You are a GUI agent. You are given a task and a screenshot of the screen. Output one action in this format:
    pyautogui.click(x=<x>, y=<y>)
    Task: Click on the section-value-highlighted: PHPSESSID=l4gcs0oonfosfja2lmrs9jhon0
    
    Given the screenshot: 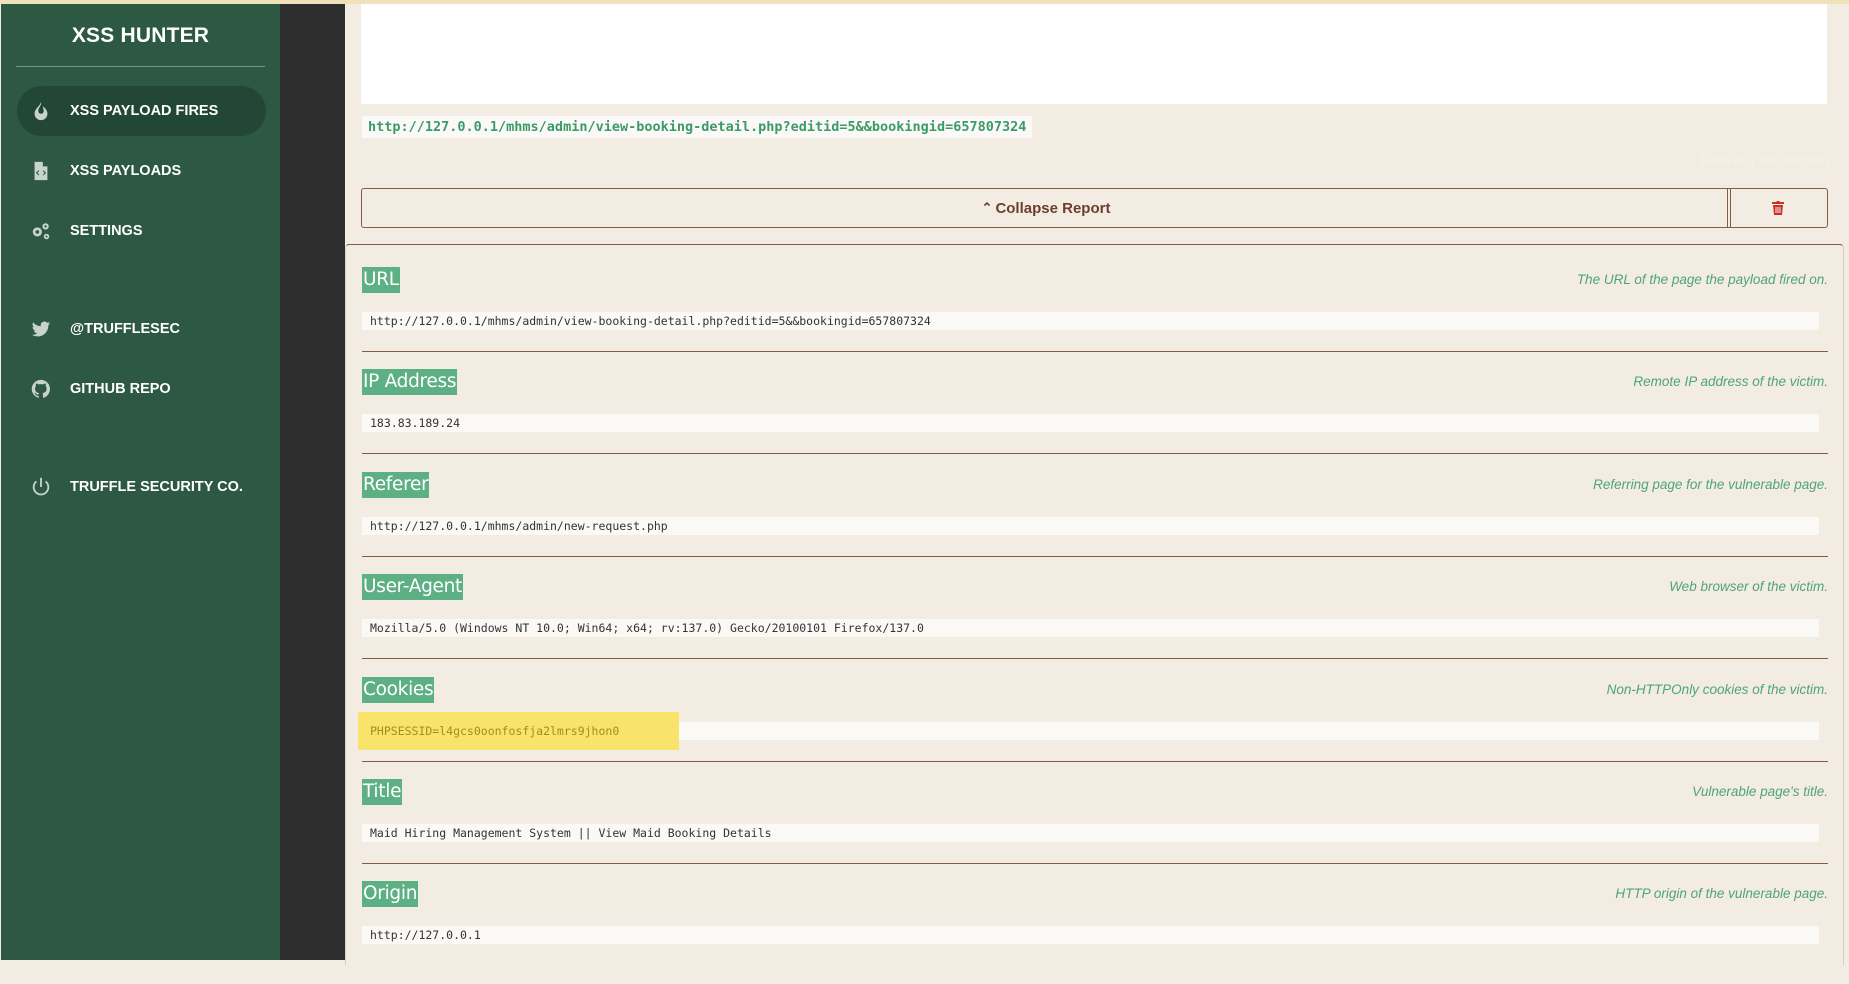 What is the action you would take?
    pyautogui.click(x=1088, y=731)
    